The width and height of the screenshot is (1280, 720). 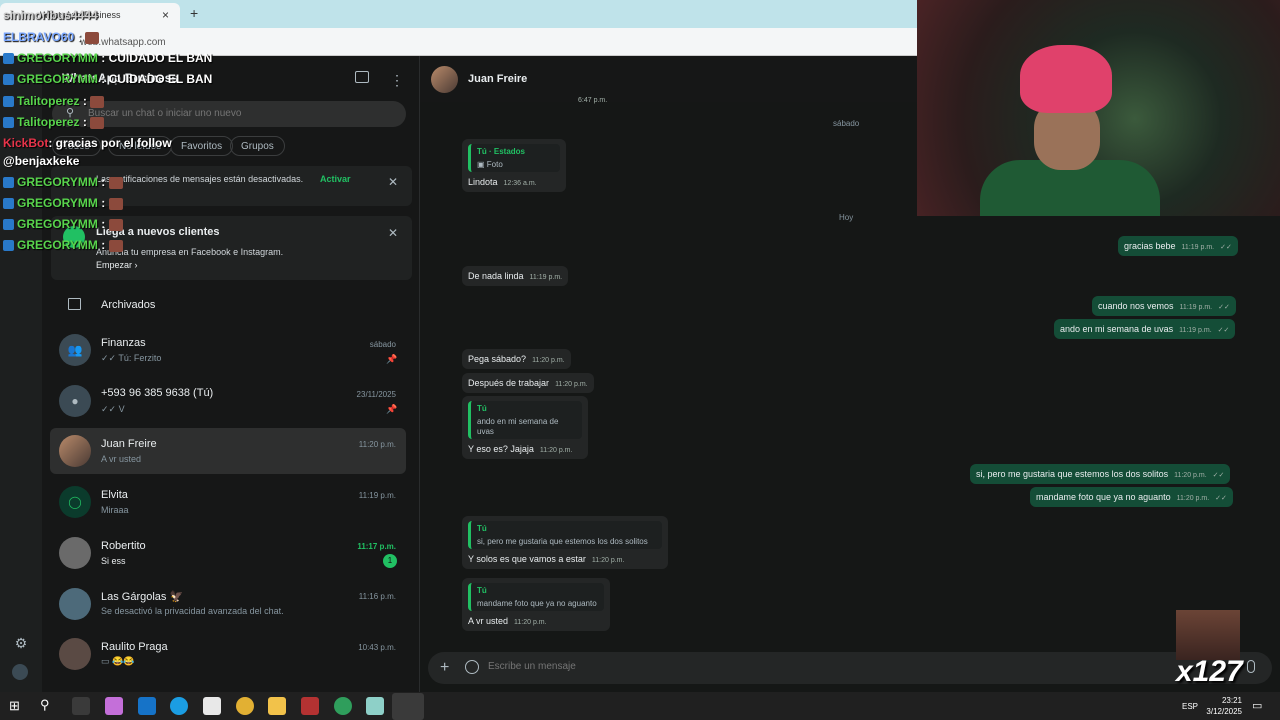 What do you see at coordinates (277, 706) in the screenshot?
I see `explorer-icon` at bounding box center [277, 706].